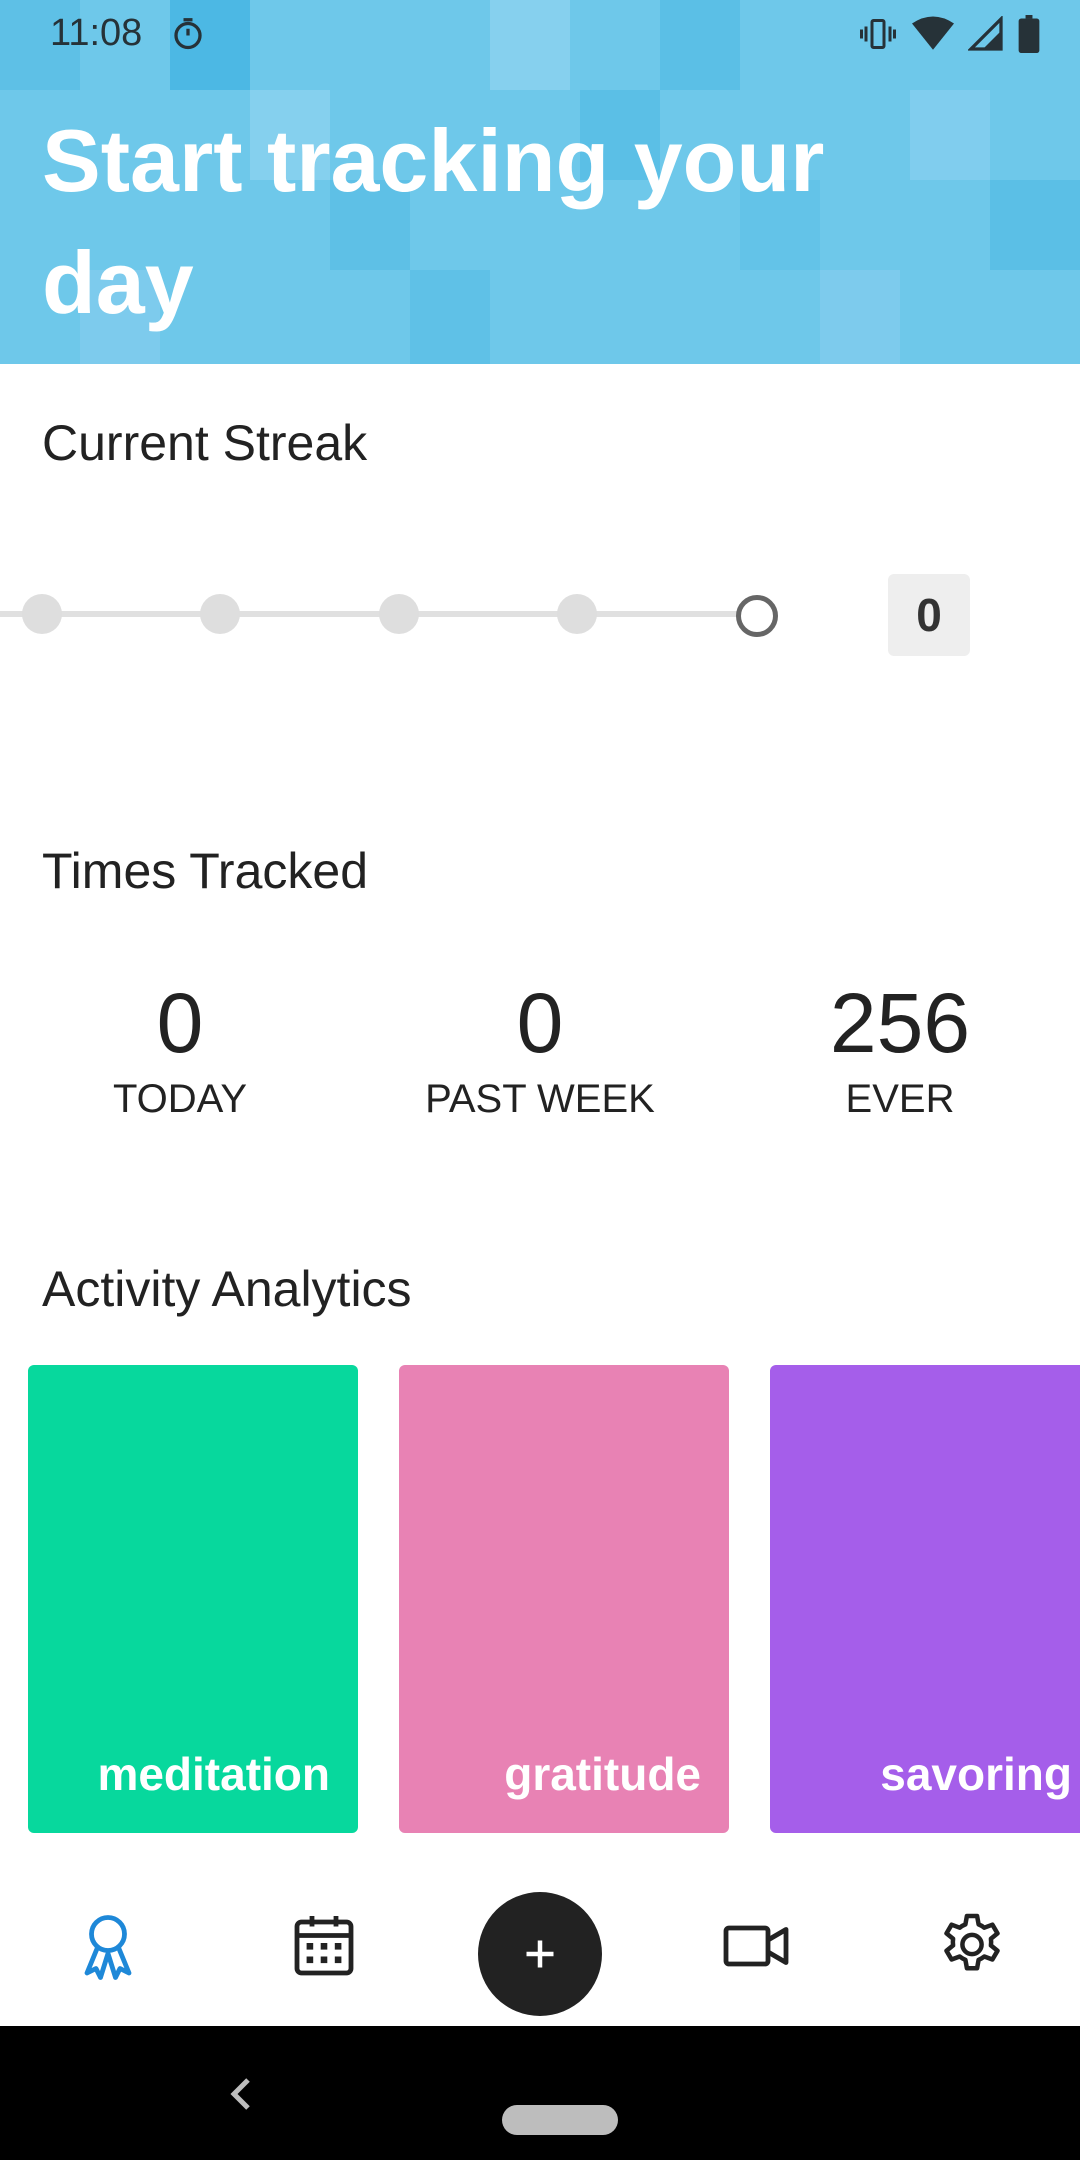 The width and height of the screenshot is (1080, 2160). I want to click on home-pill, so click(560, 2120).